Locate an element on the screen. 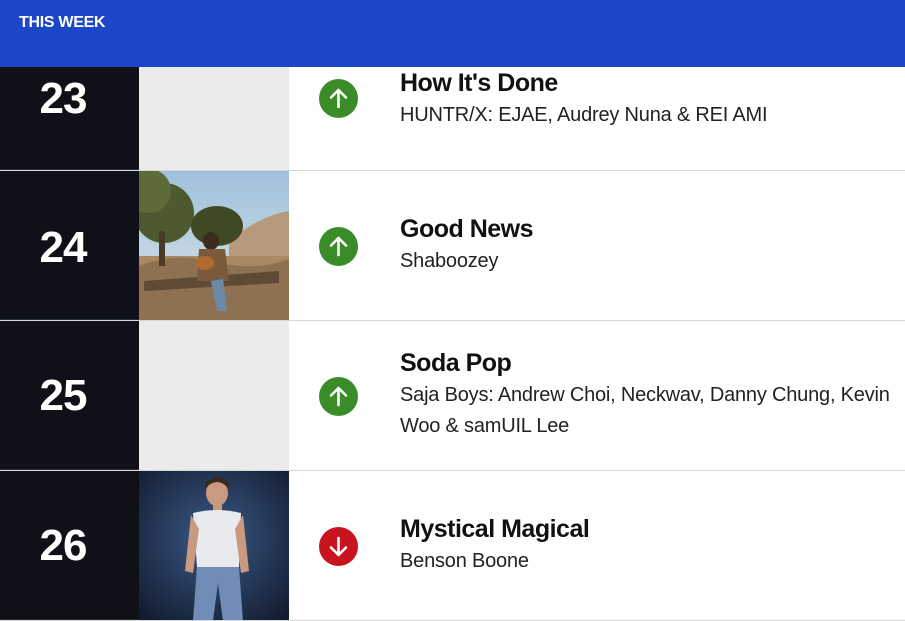  rank-cell: 24 is located at coordinates (69, 245).